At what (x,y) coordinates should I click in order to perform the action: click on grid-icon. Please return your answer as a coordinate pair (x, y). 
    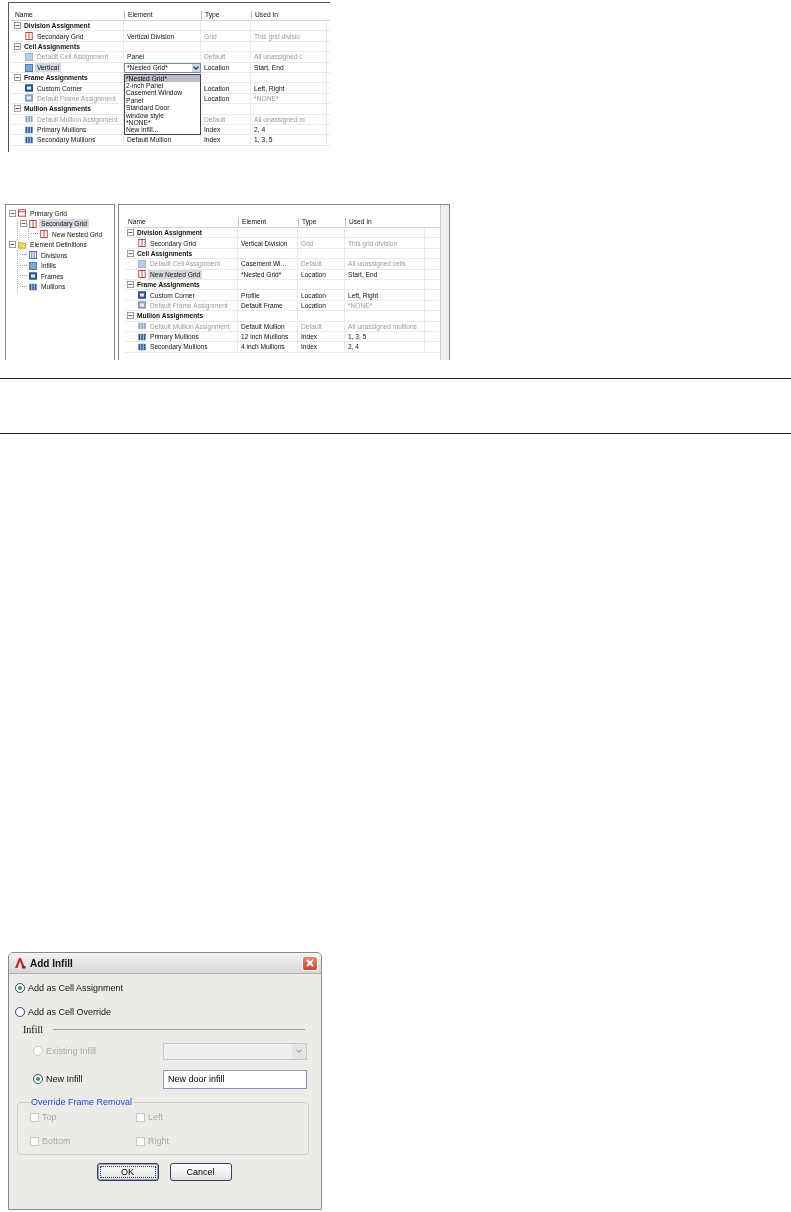
    Looking at the image, I should click on (22, 213).